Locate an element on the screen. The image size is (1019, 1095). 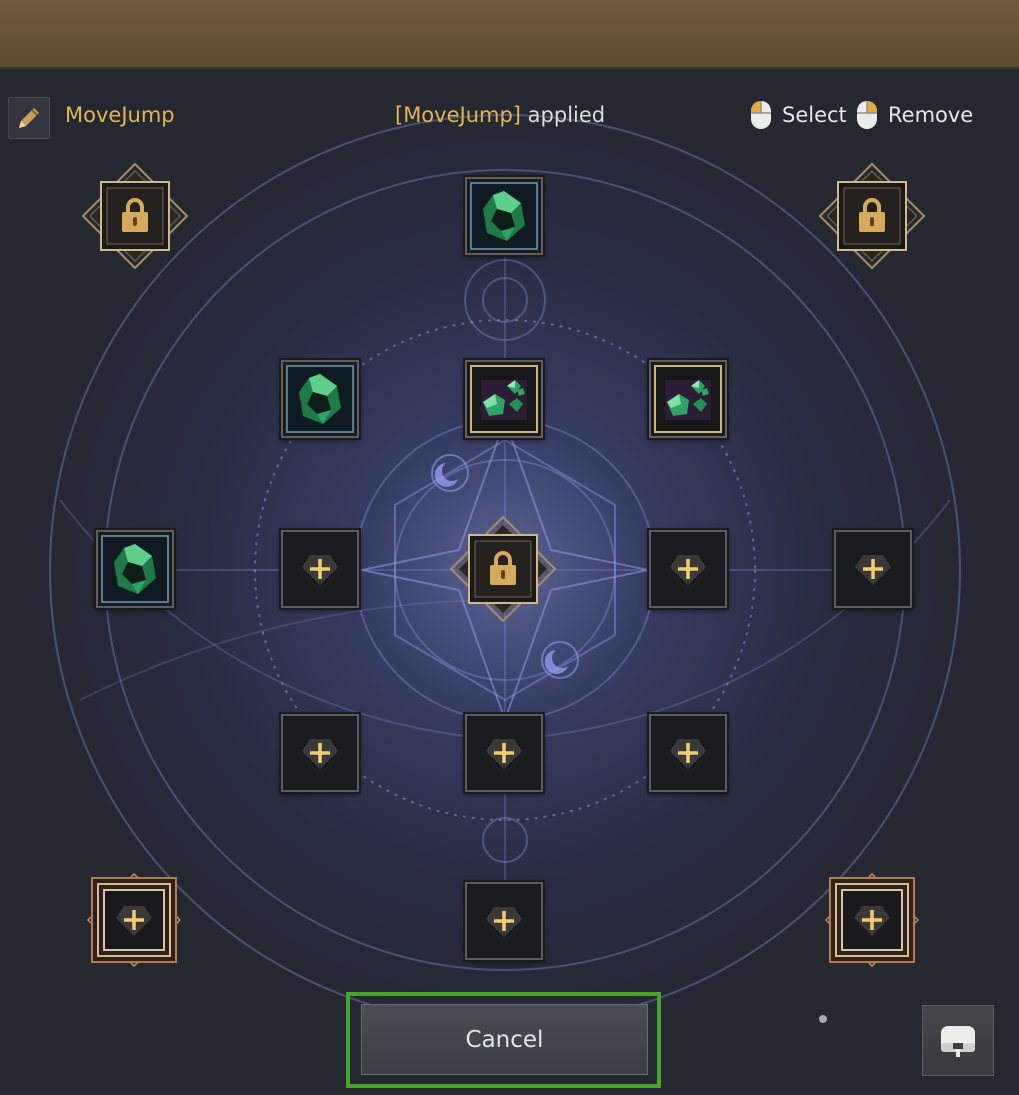
tray-icon is located at coordinates (958, 1041).